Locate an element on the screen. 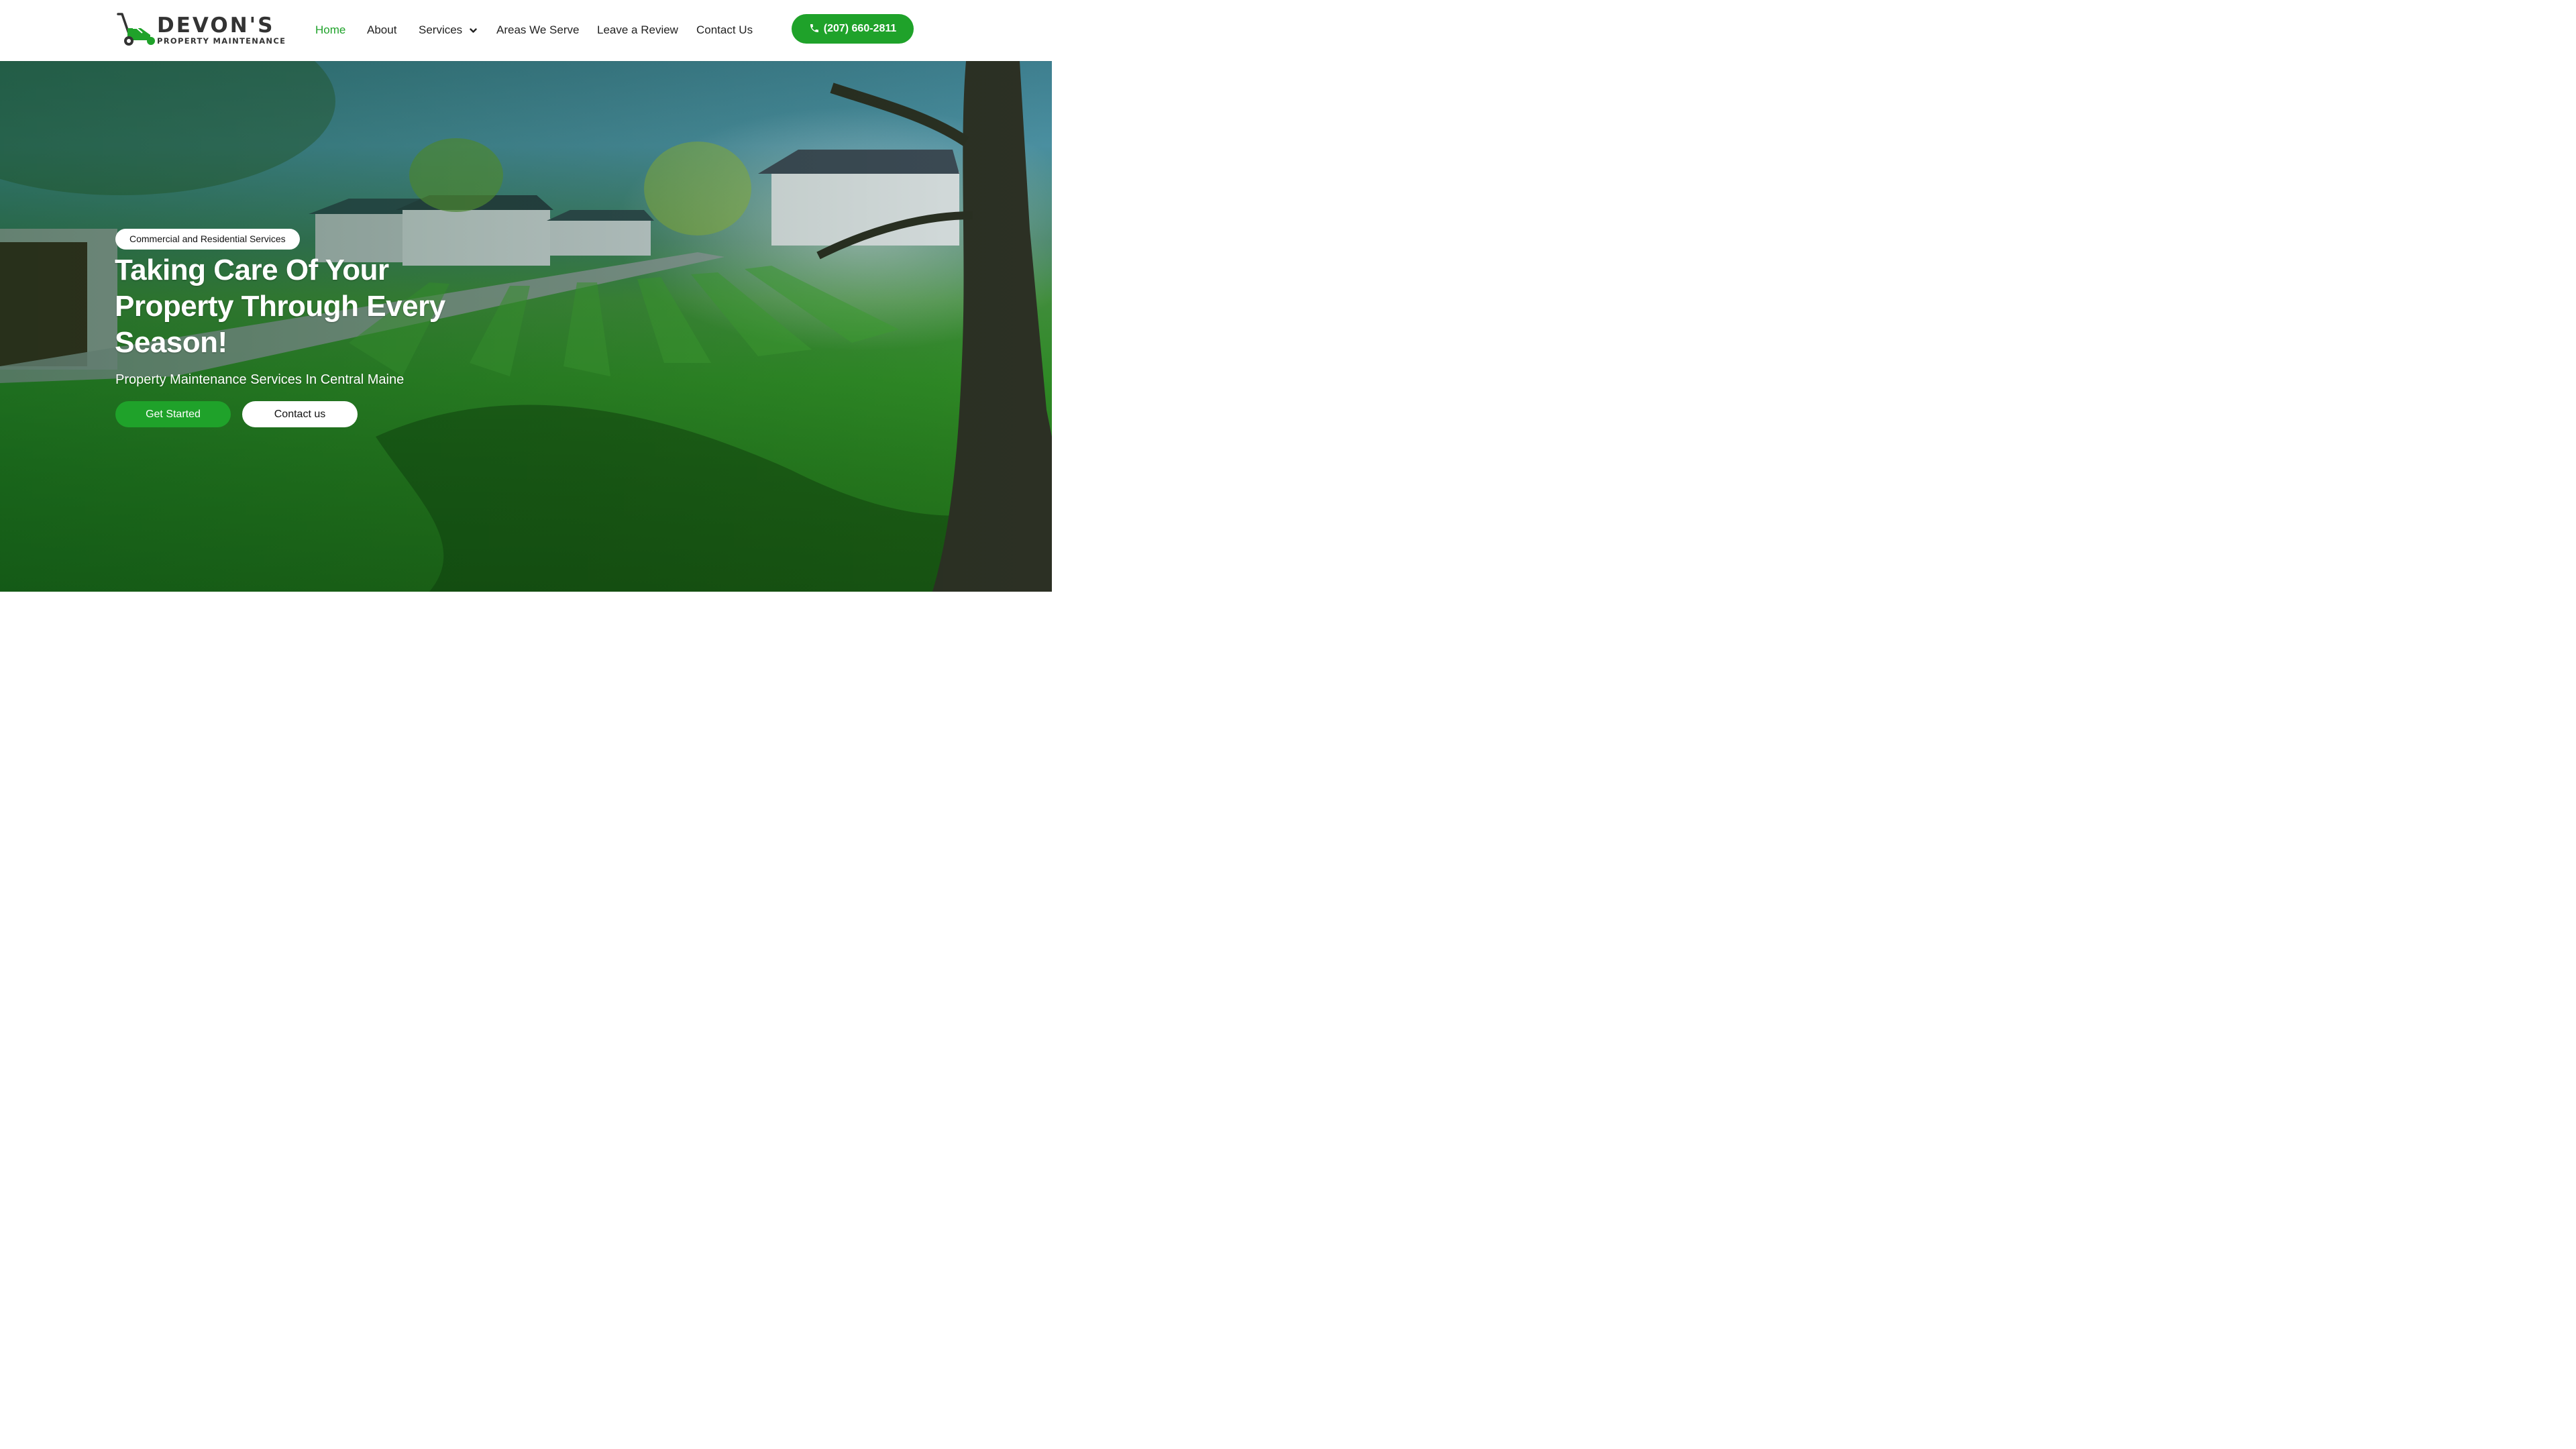 This screenshot has height=1449, width=2576. get-started-button: Get Started is located at coordinates (173, 414).